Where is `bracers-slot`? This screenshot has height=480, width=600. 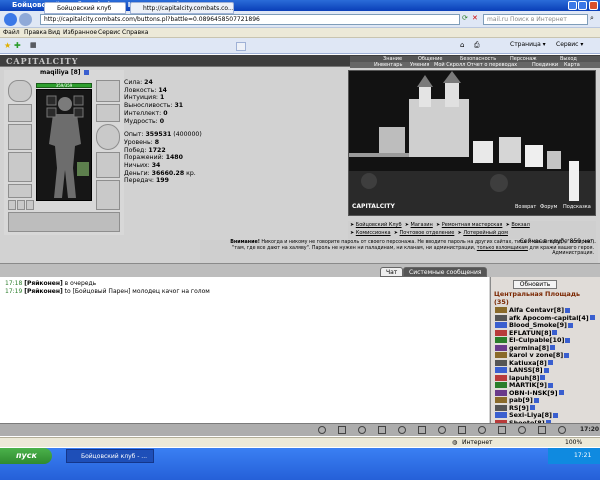 bracers-slot is located at coordinates (108, 113).